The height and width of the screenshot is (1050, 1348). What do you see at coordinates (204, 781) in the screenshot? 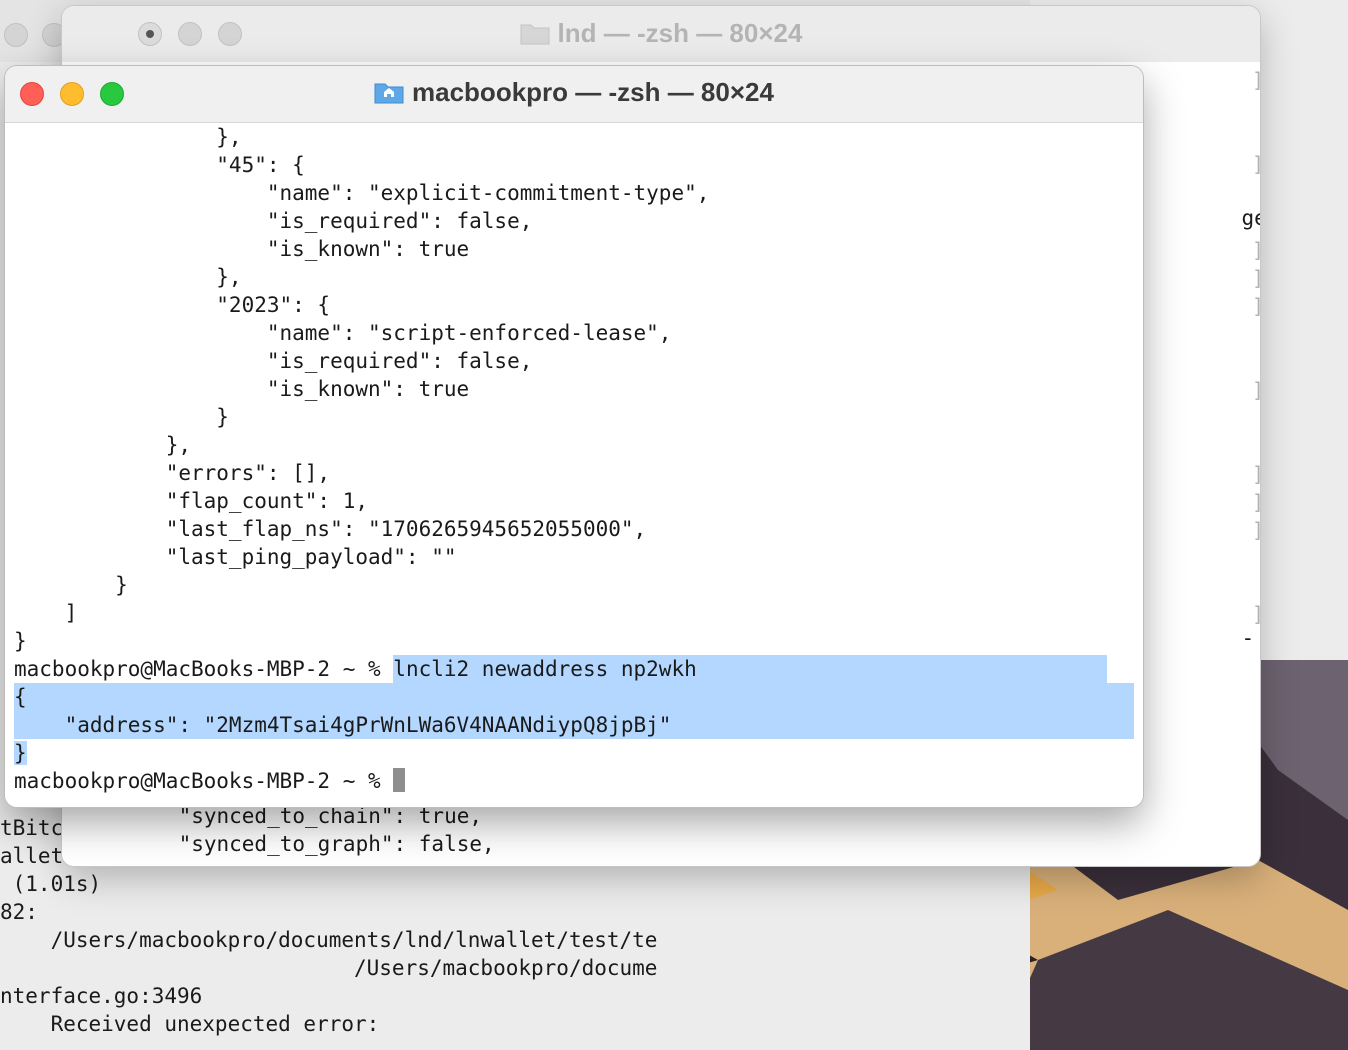
I see `active-shell-prompt: macbookpro@MacBooks-MBP-2 ~ %` at bounding box center [204, 781].